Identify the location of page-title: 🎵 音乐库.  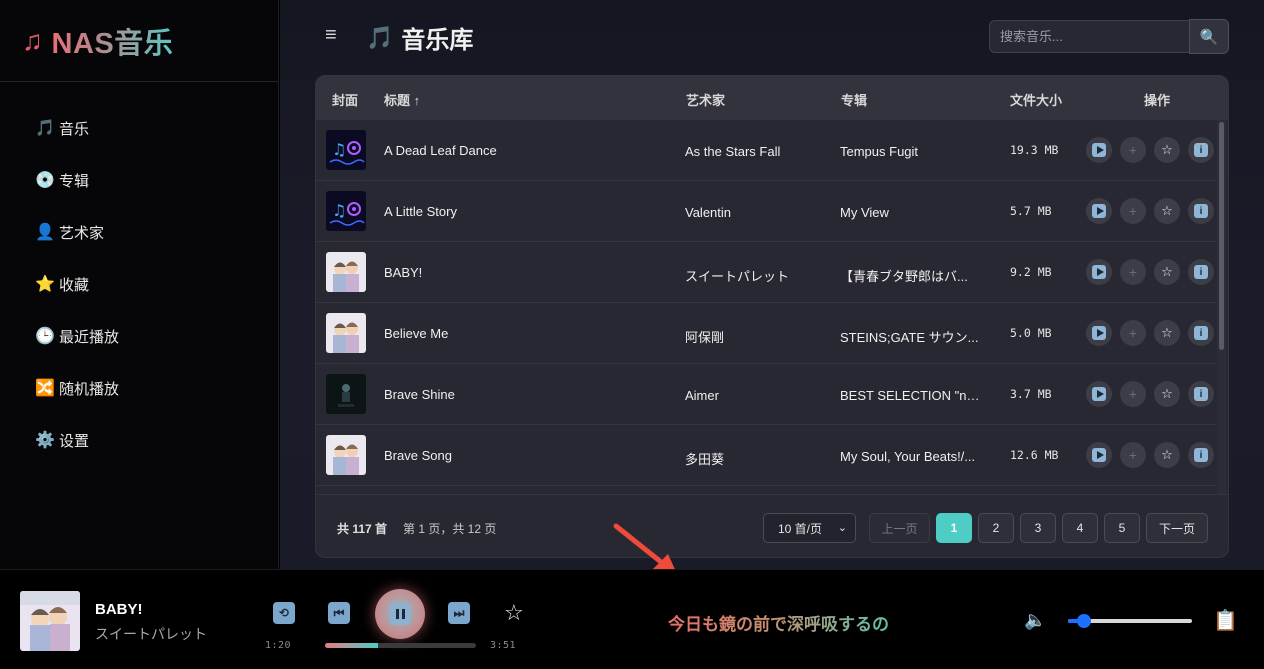
(419, 37).